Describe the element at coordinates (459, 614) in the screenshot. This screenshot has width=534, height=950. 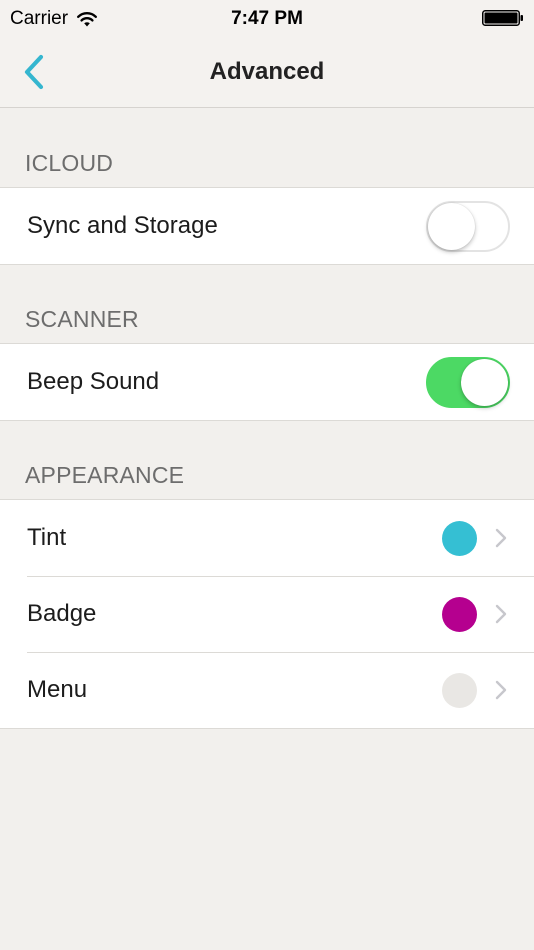
I see `badge-color-swatch` at that location.